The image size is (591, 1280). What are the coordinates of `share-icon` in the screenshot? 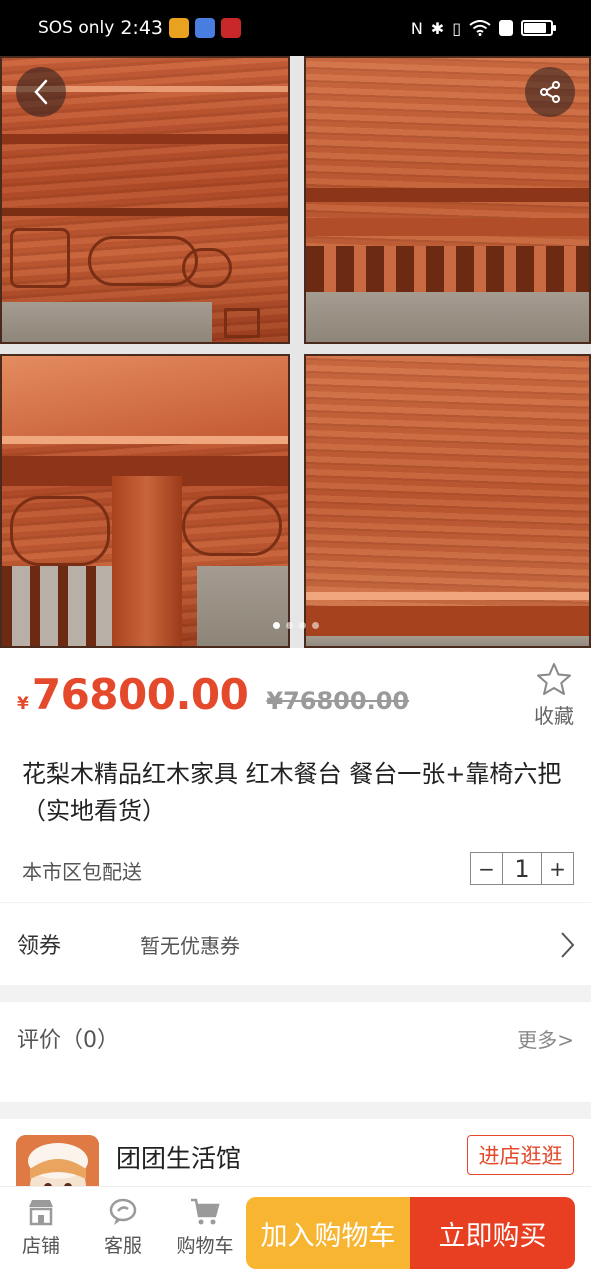 It's located at (550, 92).